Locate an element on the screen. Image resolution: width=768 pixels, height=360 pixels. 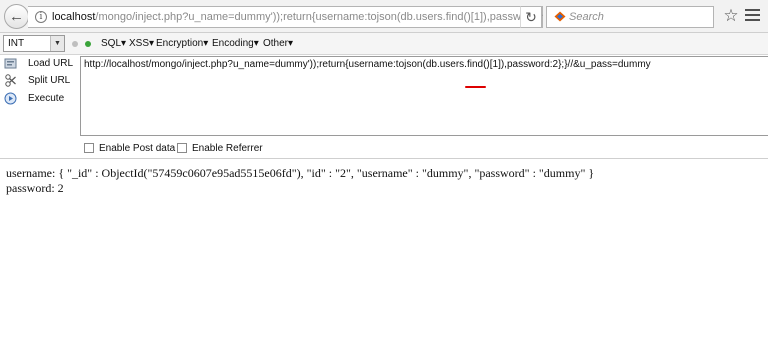
load-url-button: Load URL is located at coordinates (39, 64).